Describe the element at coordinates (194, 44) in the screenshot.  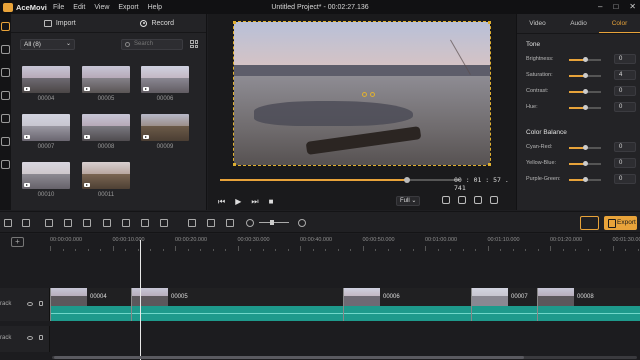
I see `grid-view-icon` at that location.